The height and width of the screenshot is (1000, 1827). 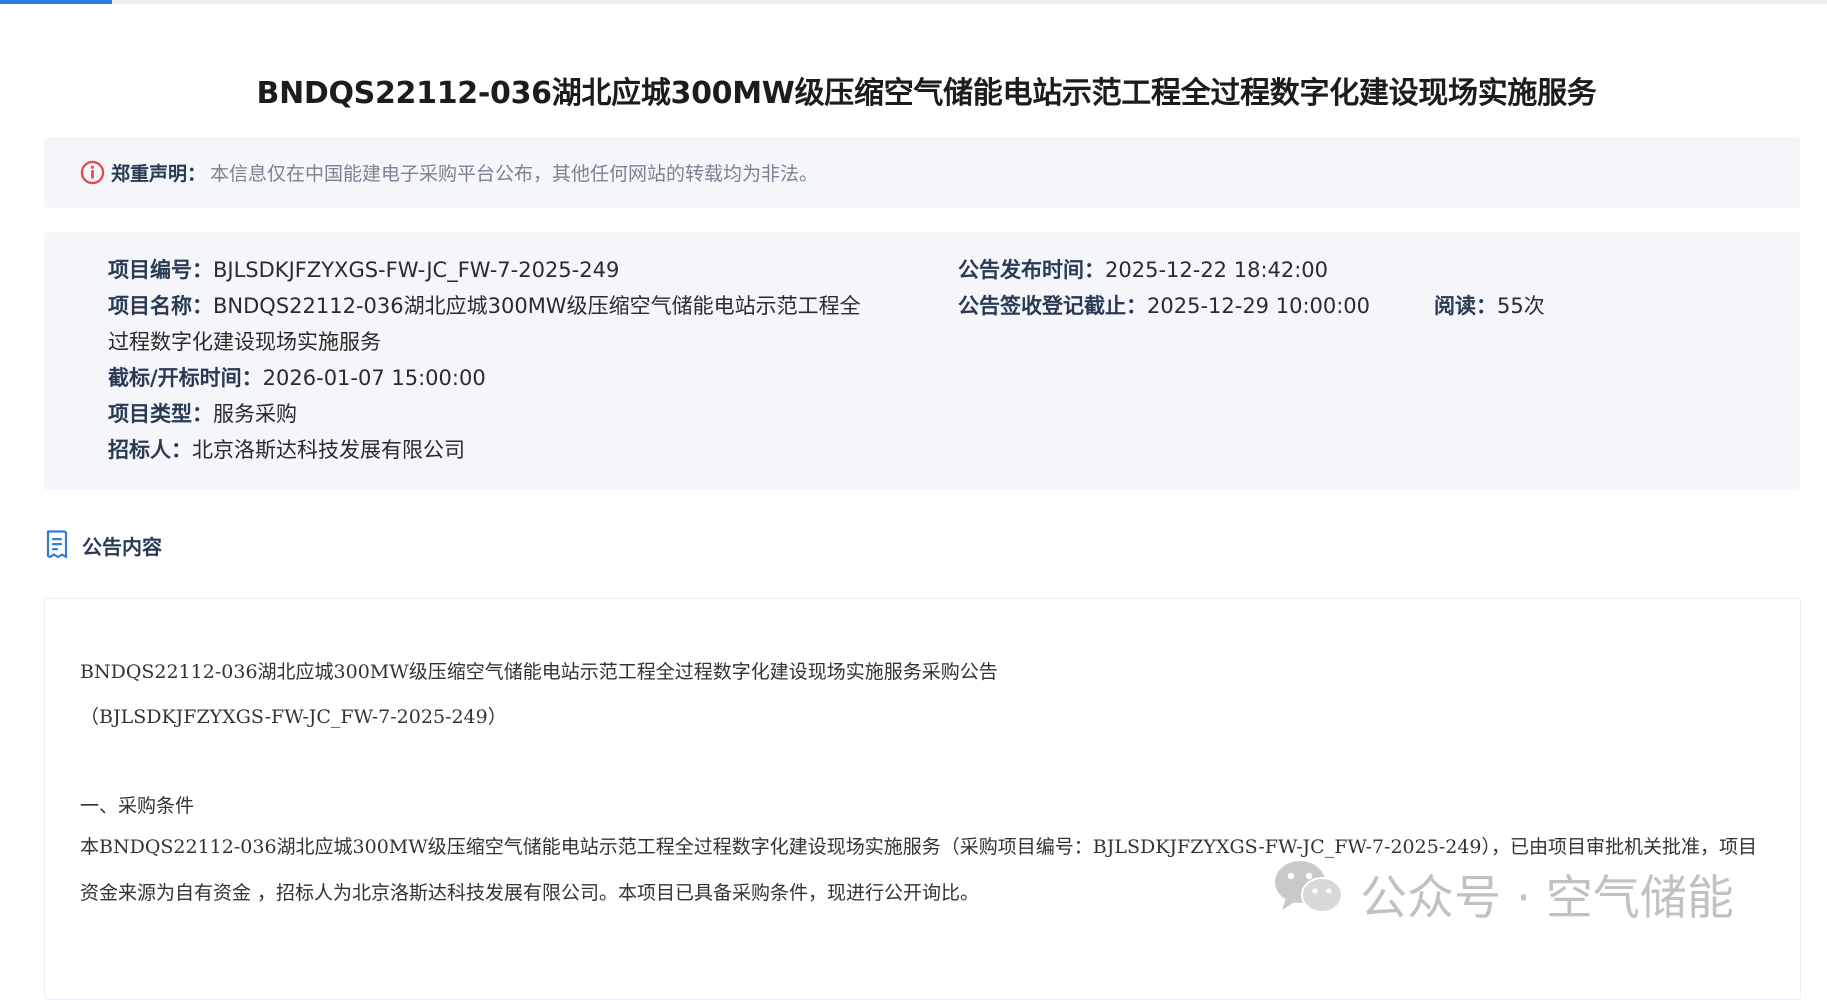 What do you see at coordinates (1217, 270) in the screenshot?
I see `publish-time-value: 2025-12-22 18:42:00` at bounding box center [1217, 270].